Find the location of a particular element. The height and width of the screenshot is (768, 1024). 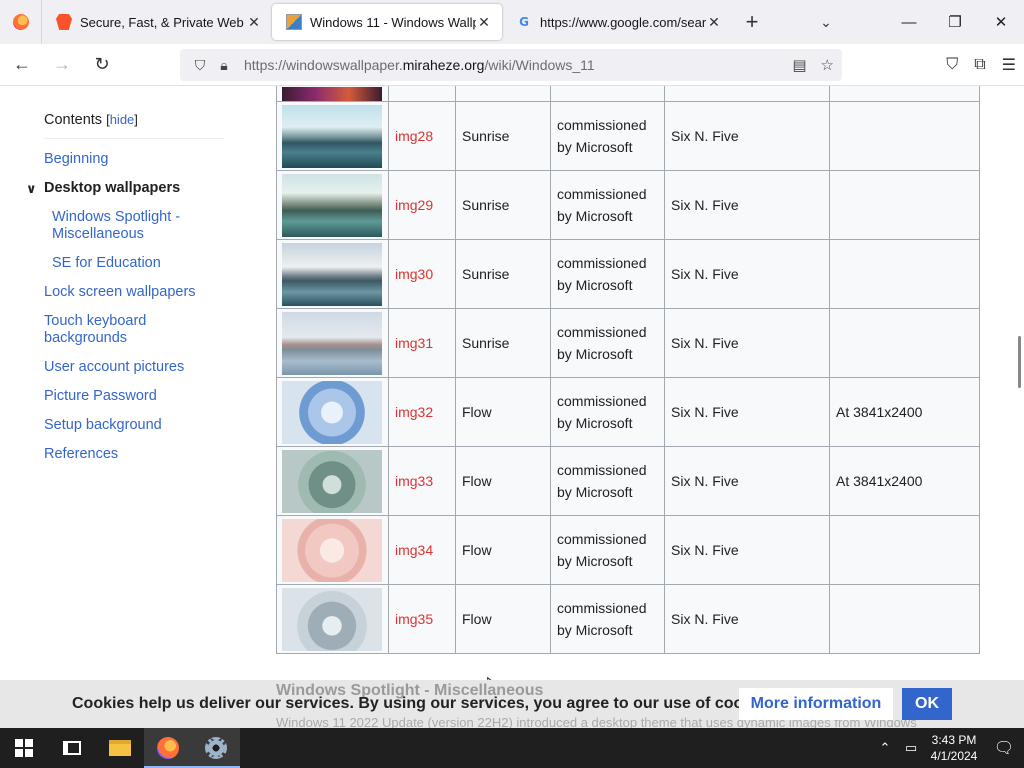

image-name-link: img35 is located at coordinates (414, 619).